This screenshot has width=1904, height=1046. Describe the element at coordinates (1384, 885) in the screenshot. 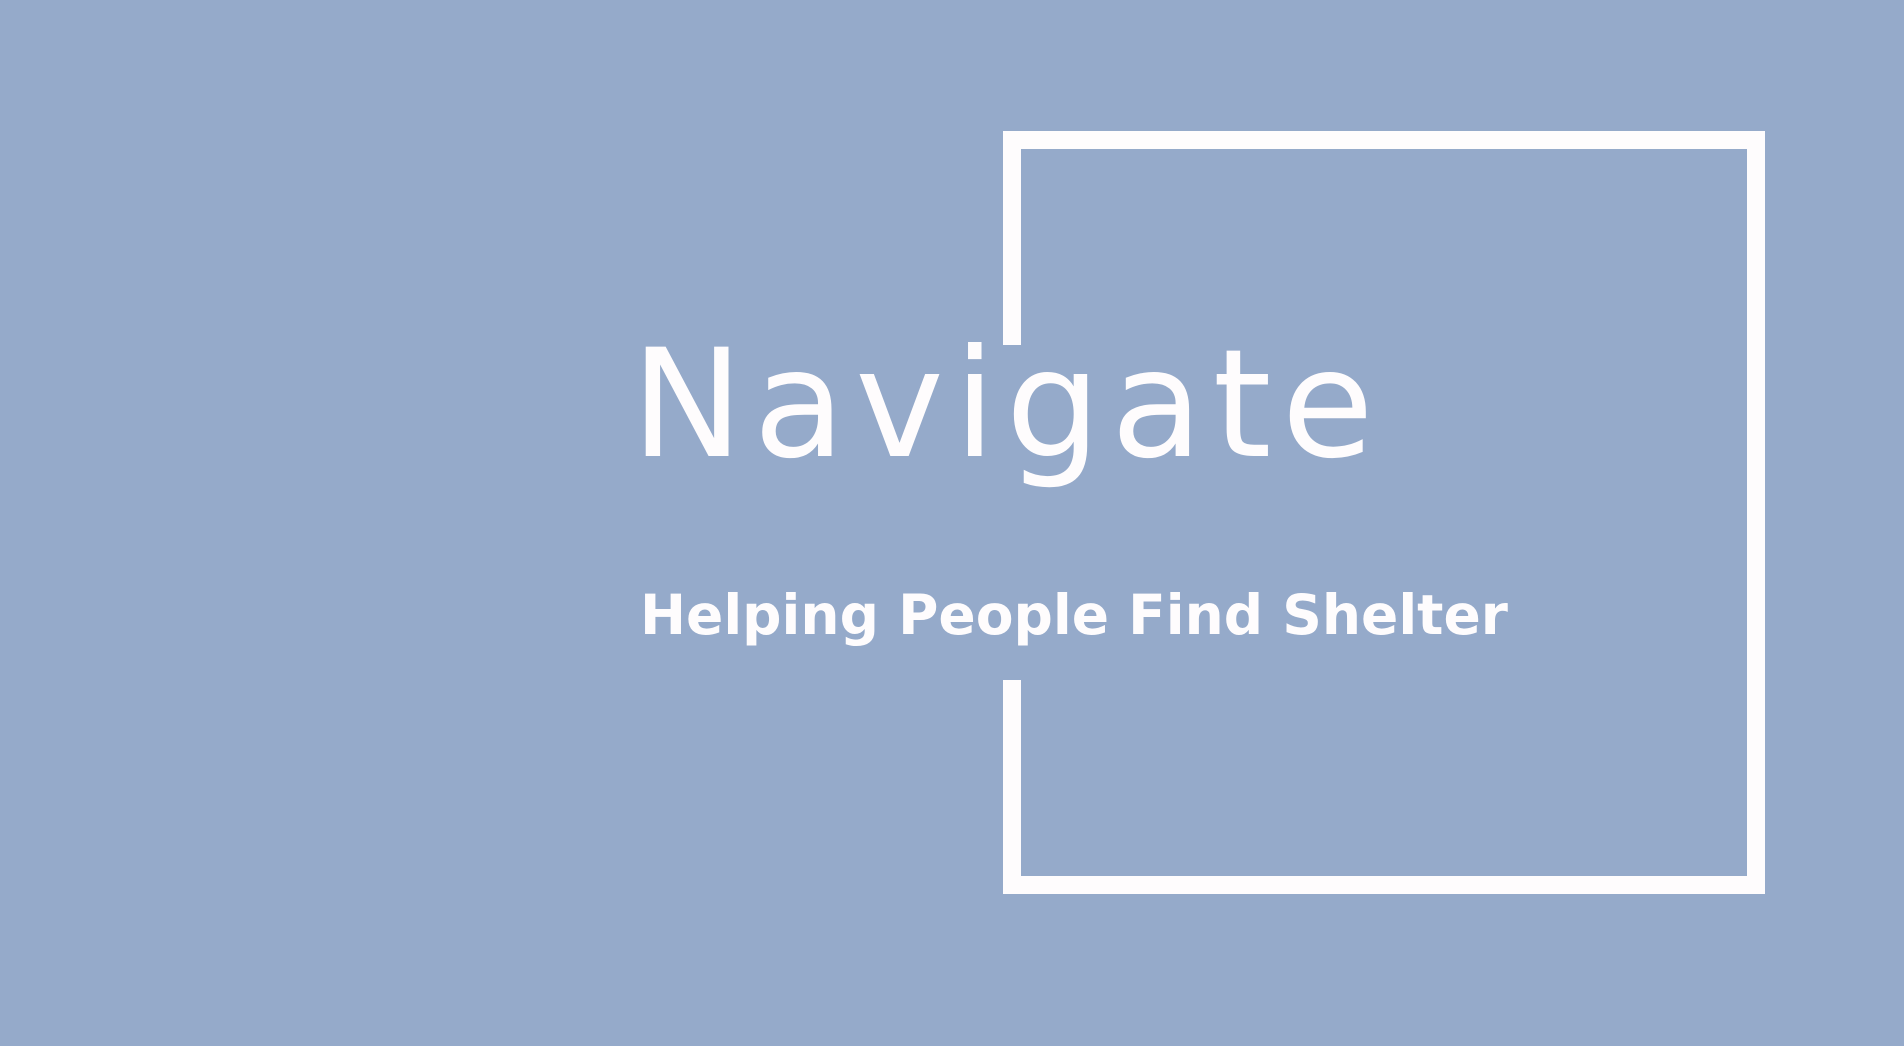

I see `frame-bottom-edge` at that location.